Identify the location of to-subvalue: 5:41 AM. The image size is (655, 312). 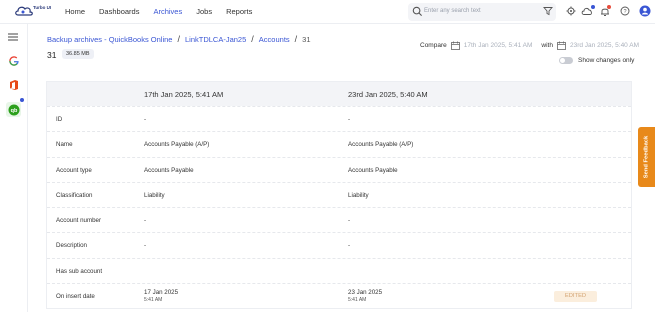
(357, 300).